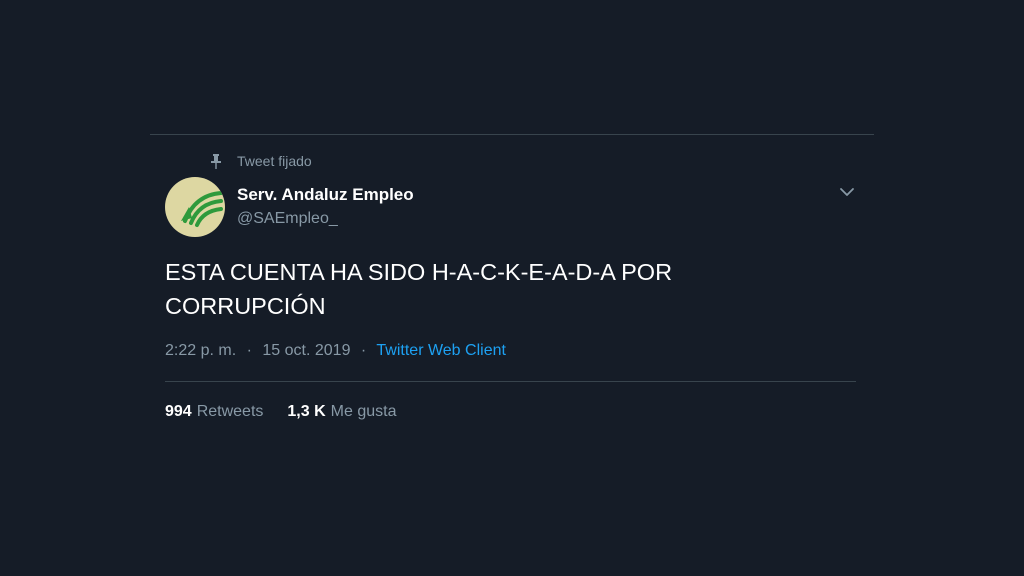  I want to click on likes-label: Me gusta, so click(363, 411).